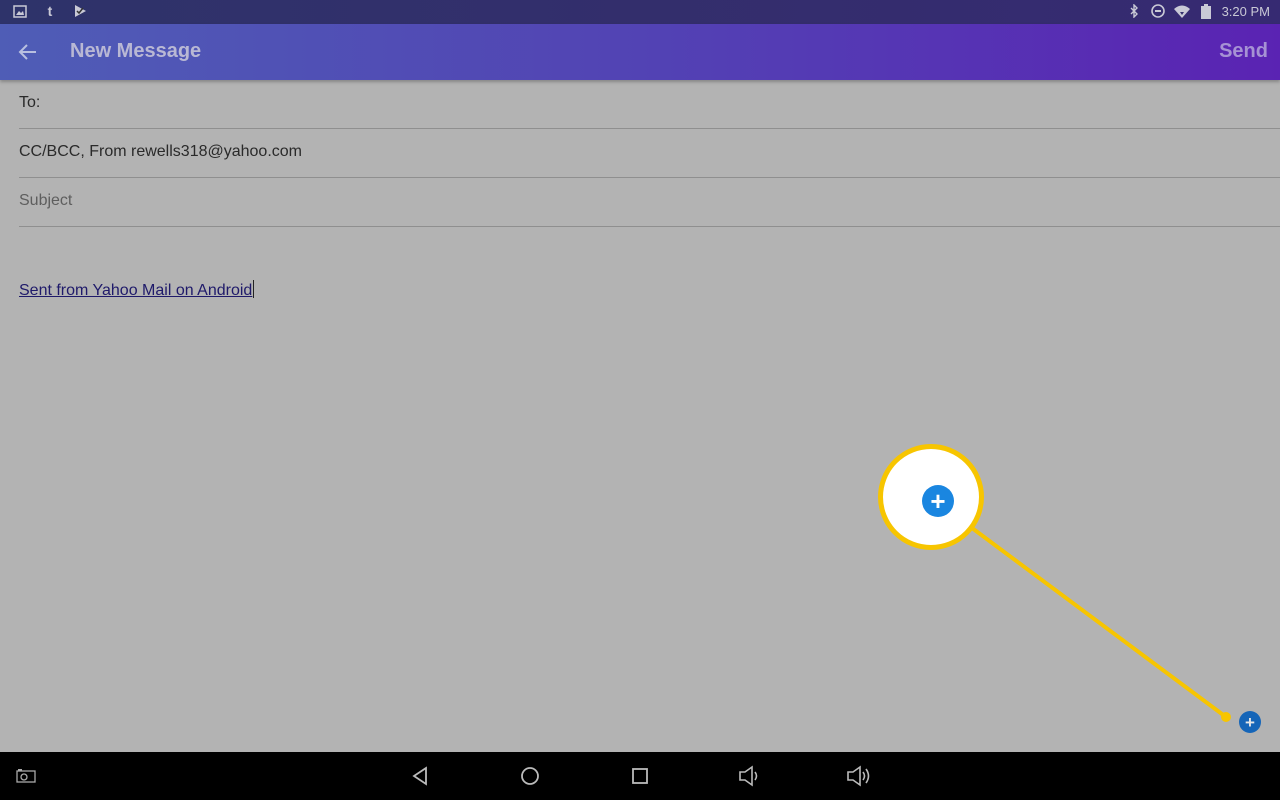  I want to click on back-icon, so click(420, 776).